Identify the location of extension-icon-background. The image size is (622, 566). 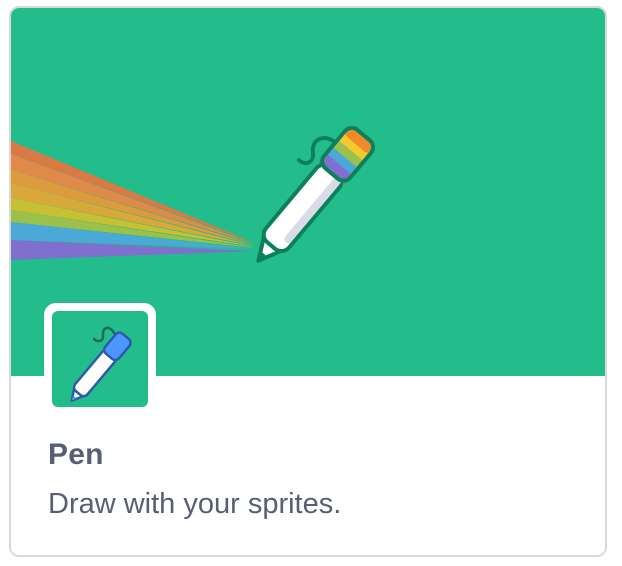
(100, 359).